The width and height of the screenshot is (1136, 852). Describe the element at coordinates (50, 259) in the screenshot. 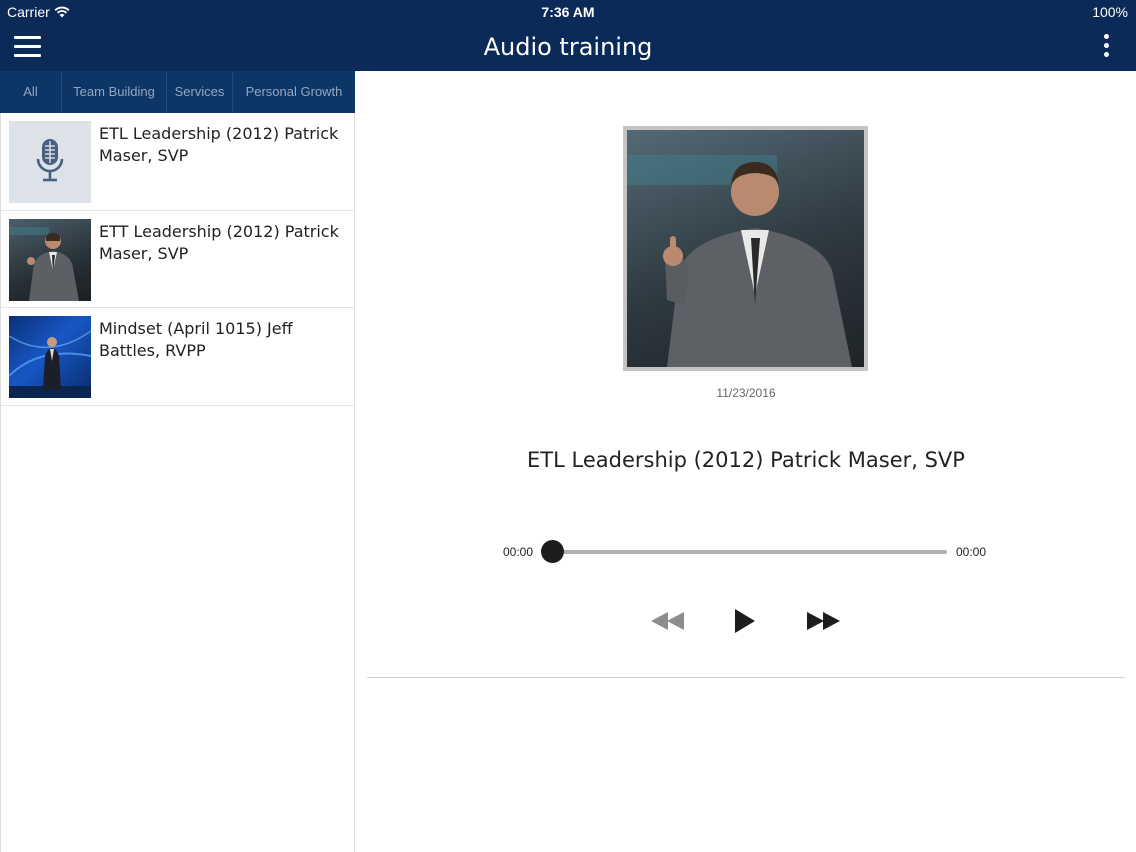

I see `speaker-photo` at that location.